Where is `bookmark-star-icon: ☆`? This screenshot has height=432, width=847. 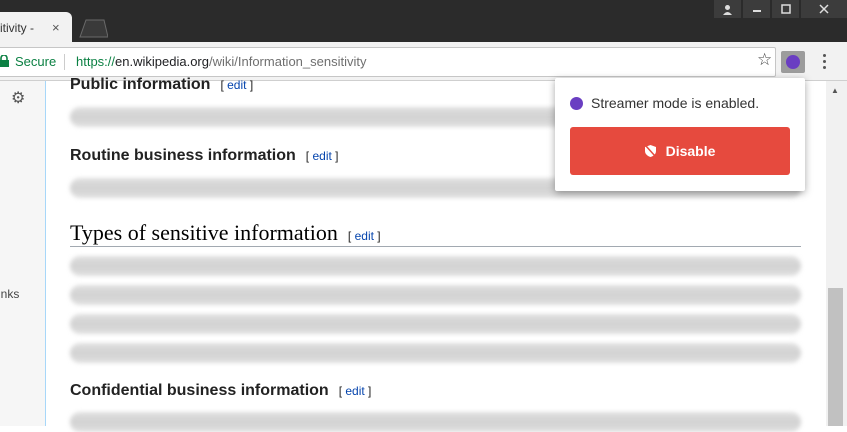 bookmark-star-icon: ☆ is located at coordinates (764, 60).